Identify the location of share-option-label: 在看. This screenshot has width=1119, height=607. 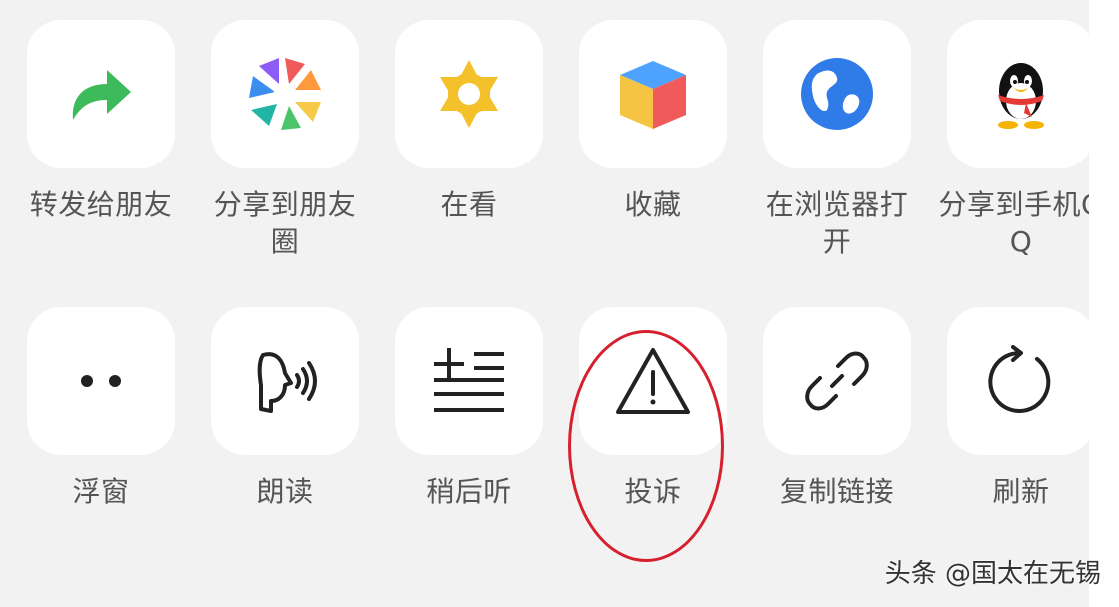
(469, 204).